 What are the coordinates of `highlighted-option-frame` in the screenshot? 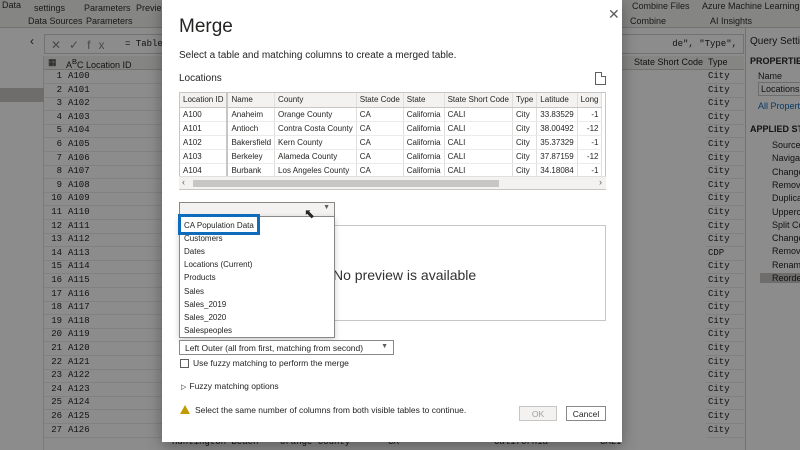 It's located at (219, 224).